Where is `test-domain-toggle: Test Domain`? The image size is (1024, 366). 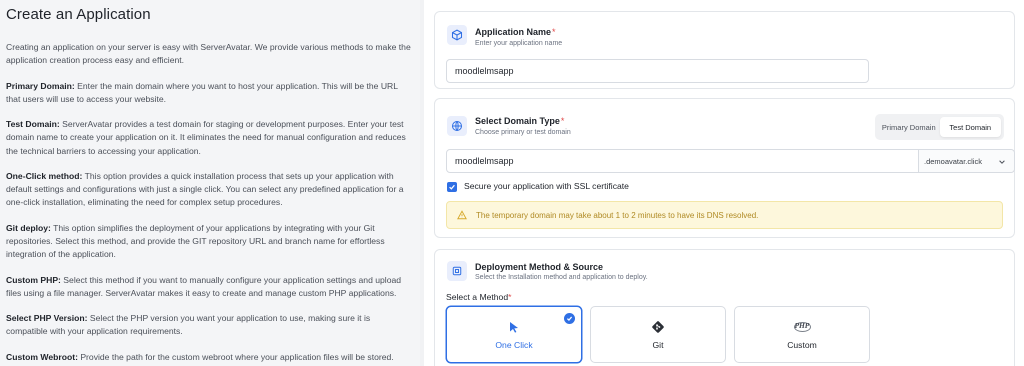 test-domain-toggle: Test Domain is located at coordinates (970, 127).